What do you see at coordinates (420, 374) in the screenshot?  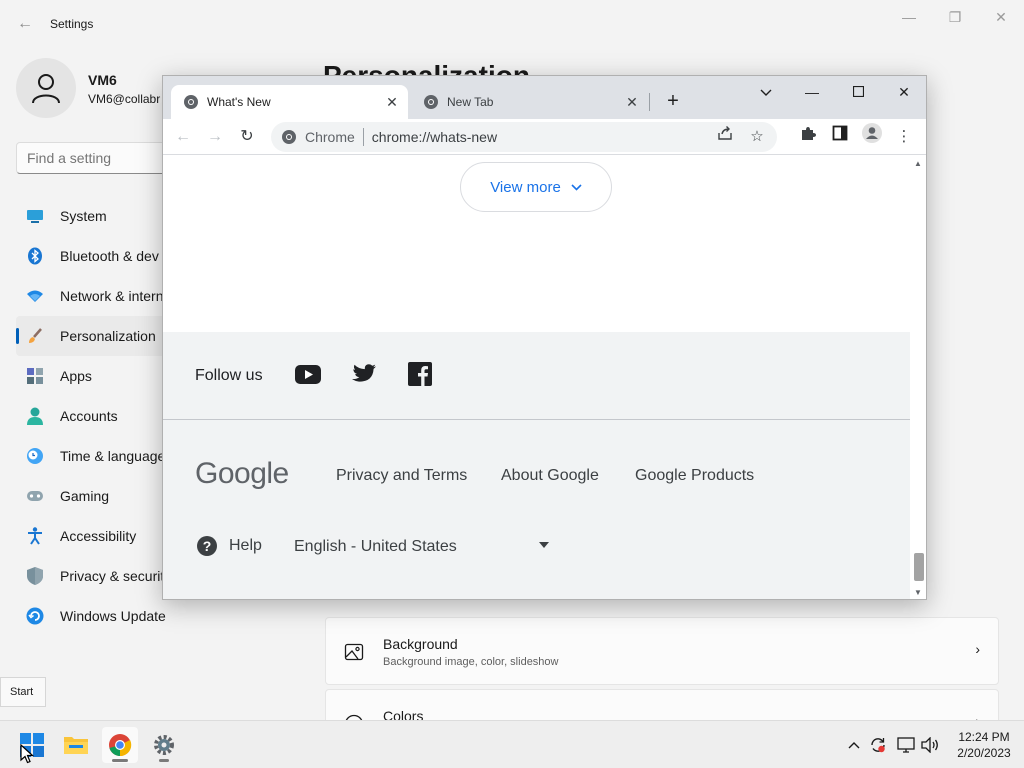 I see `facebook-icon` at bounding box center [420, 374].